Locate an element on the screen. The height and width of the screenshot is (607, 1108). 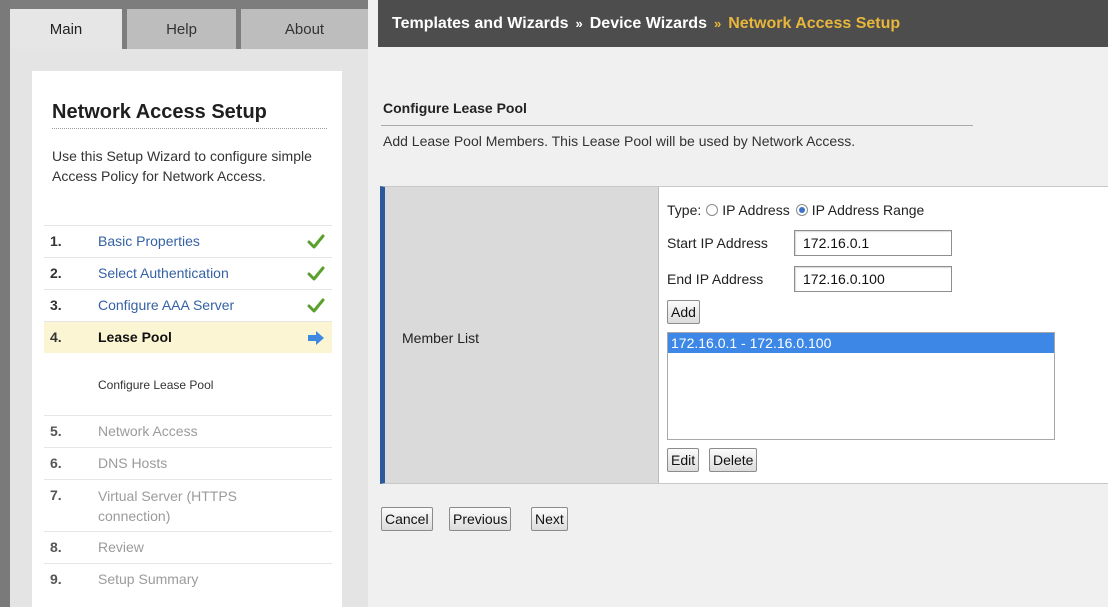
step-number: 2. is located at coordinates (56, 273).